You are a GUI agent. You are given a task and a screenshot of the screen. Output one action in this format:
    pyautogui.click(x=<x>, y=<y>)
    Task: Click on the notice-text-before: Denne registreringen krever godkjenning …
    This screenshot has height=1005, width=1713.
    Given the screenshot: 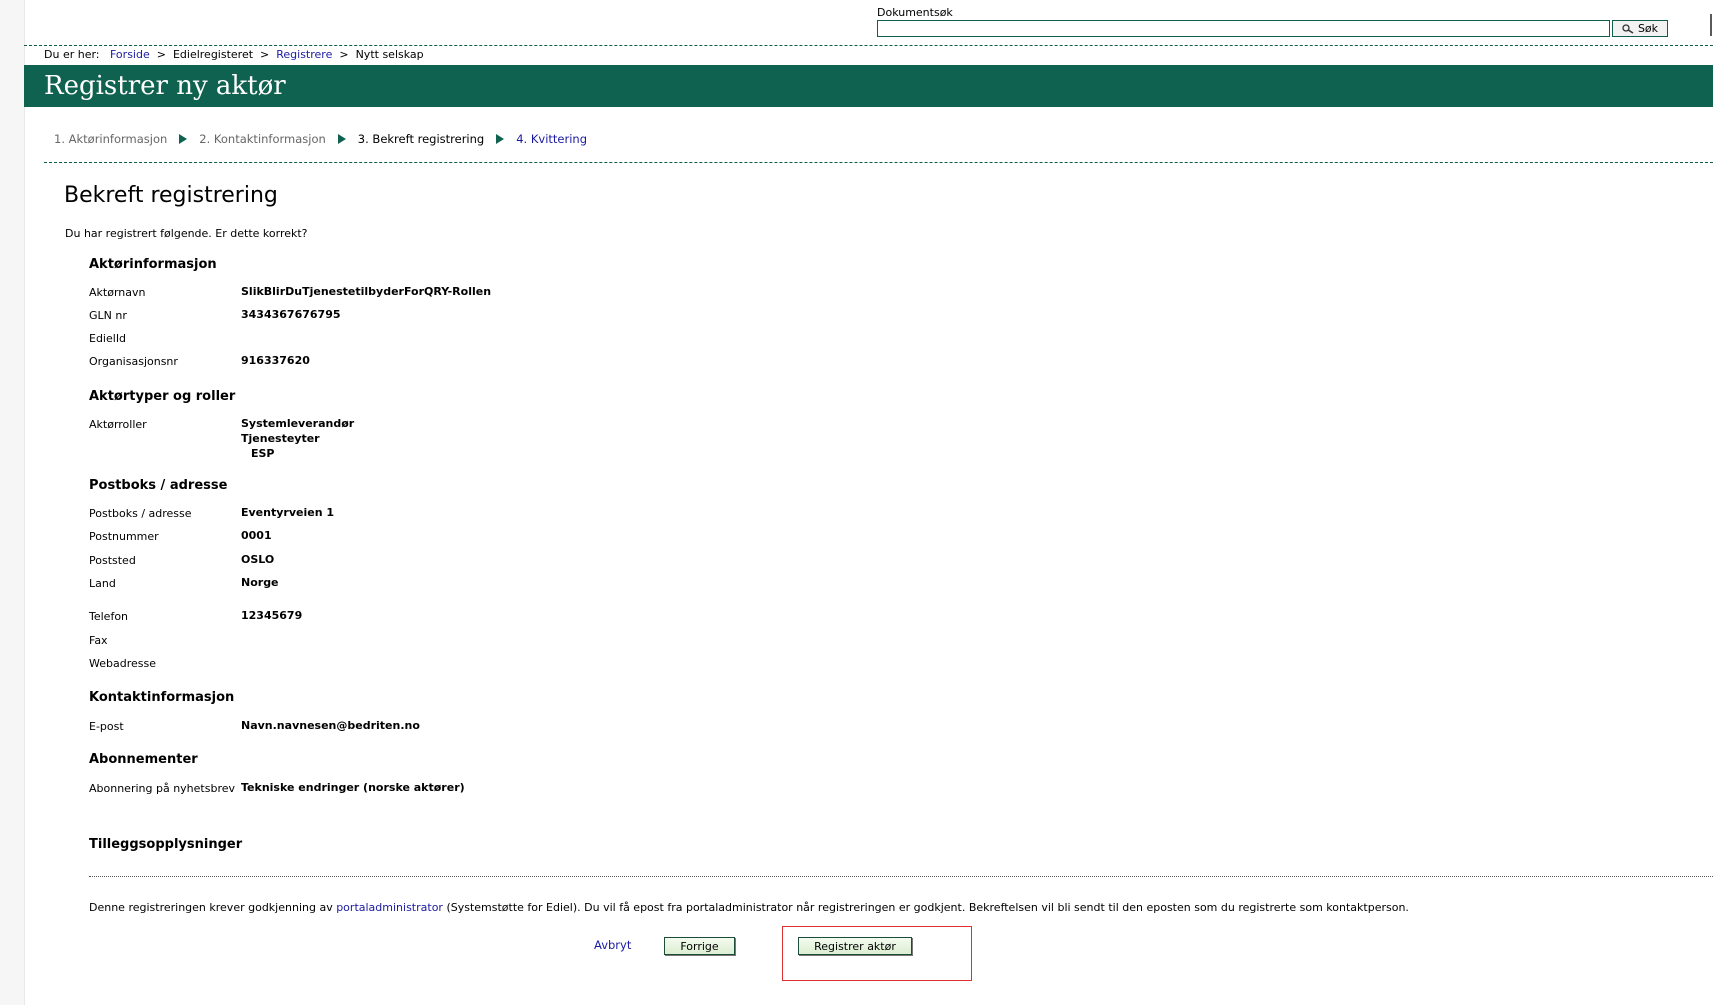 What is the action you would take?
    pyautogui.click(x=213, y=907)
    